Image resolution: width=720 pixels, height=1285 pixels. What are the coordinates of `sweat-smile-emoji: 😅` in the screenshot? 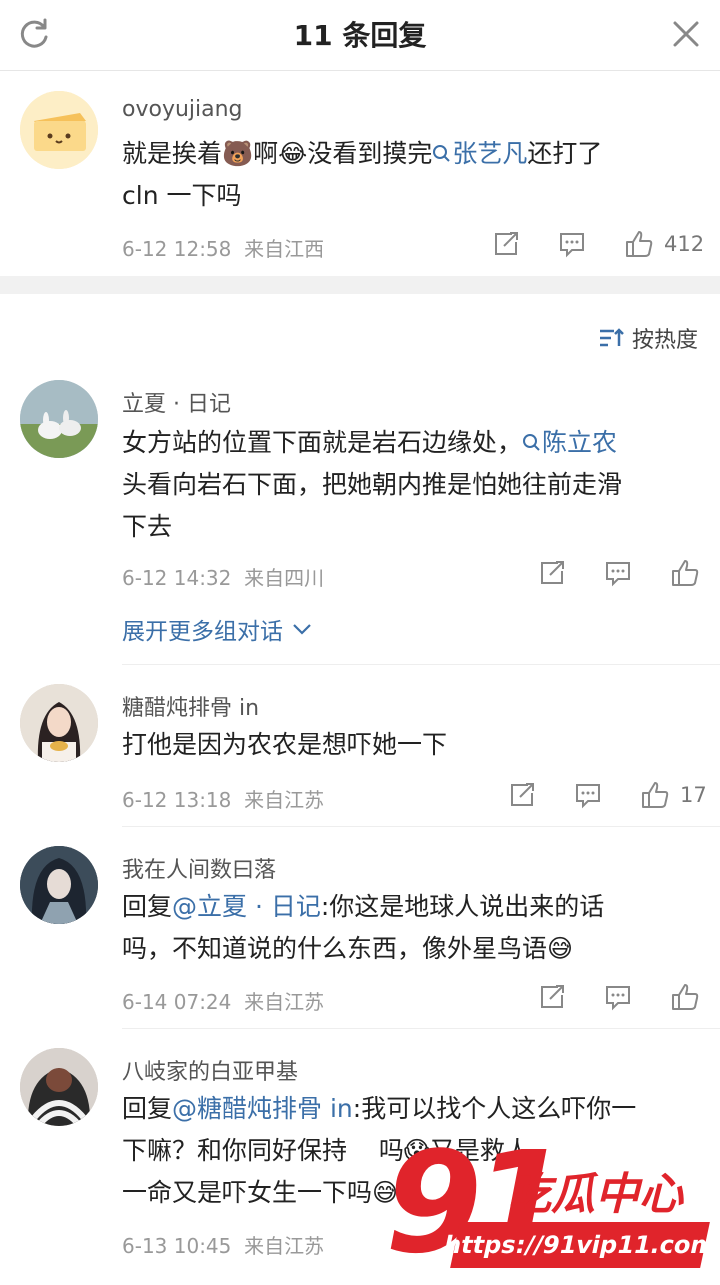 It's located at (560, 948).